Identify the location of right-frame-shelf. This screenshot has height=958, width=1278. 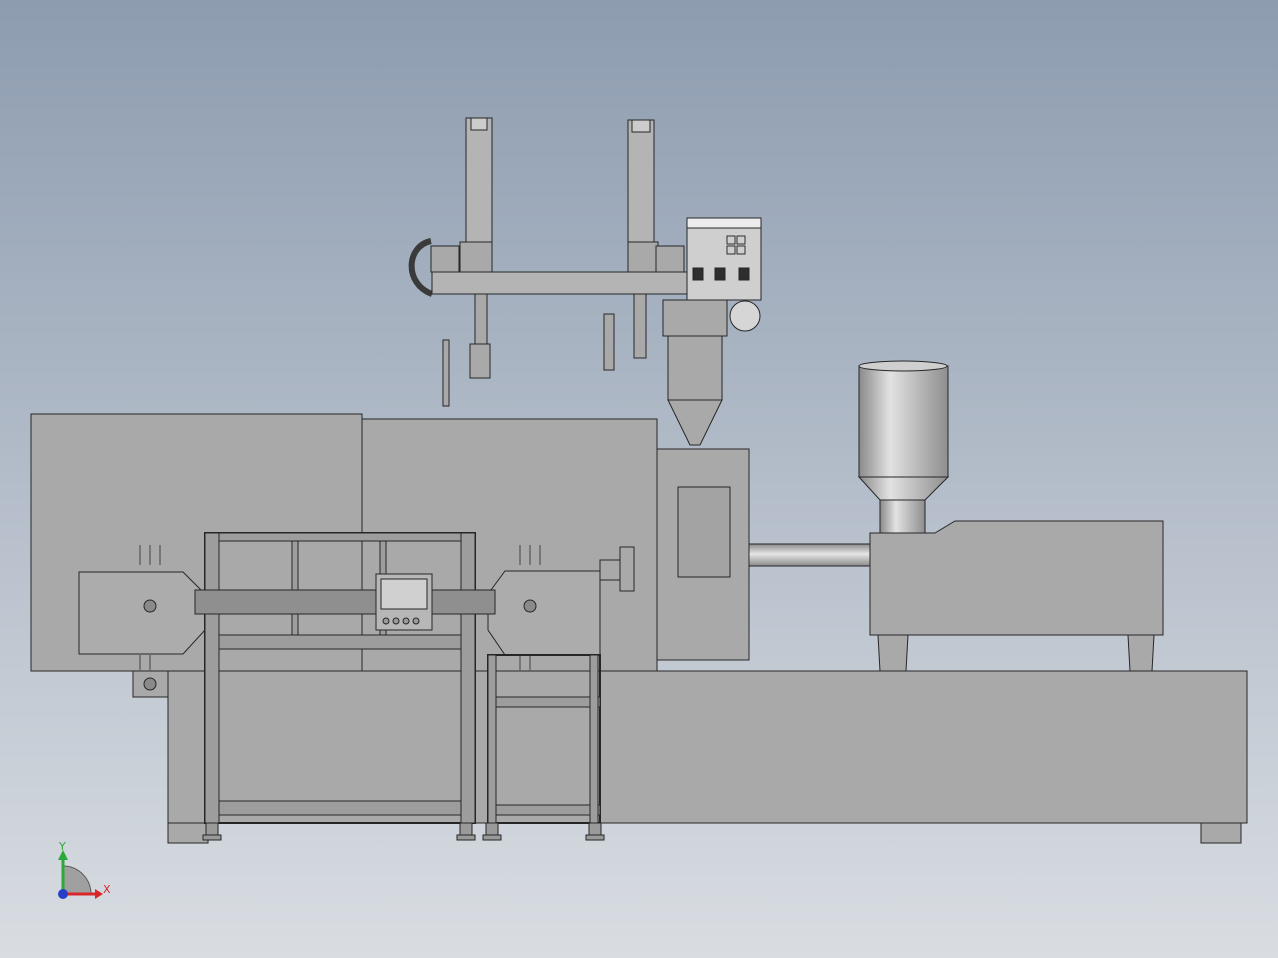
(544, 702).